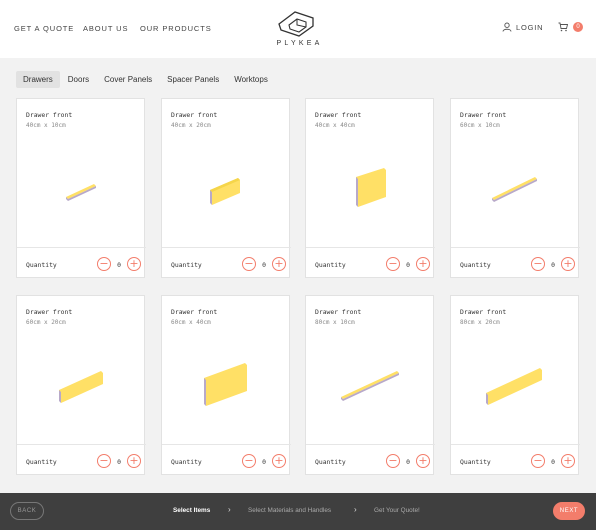  Describe the element at coordinates (335, 322) in the screenshot. I see `product-size: 80cm x 10cm` at that location.